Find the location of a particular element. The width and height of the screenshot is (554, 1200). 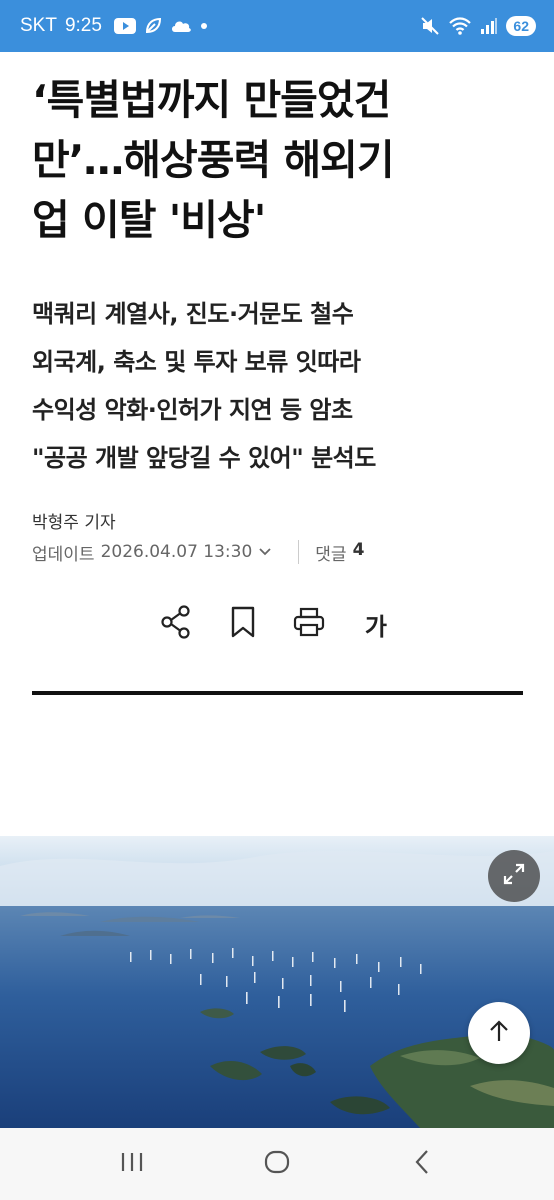

reporter-byline: 박형주 기자 is located at coordinates (74, 520).